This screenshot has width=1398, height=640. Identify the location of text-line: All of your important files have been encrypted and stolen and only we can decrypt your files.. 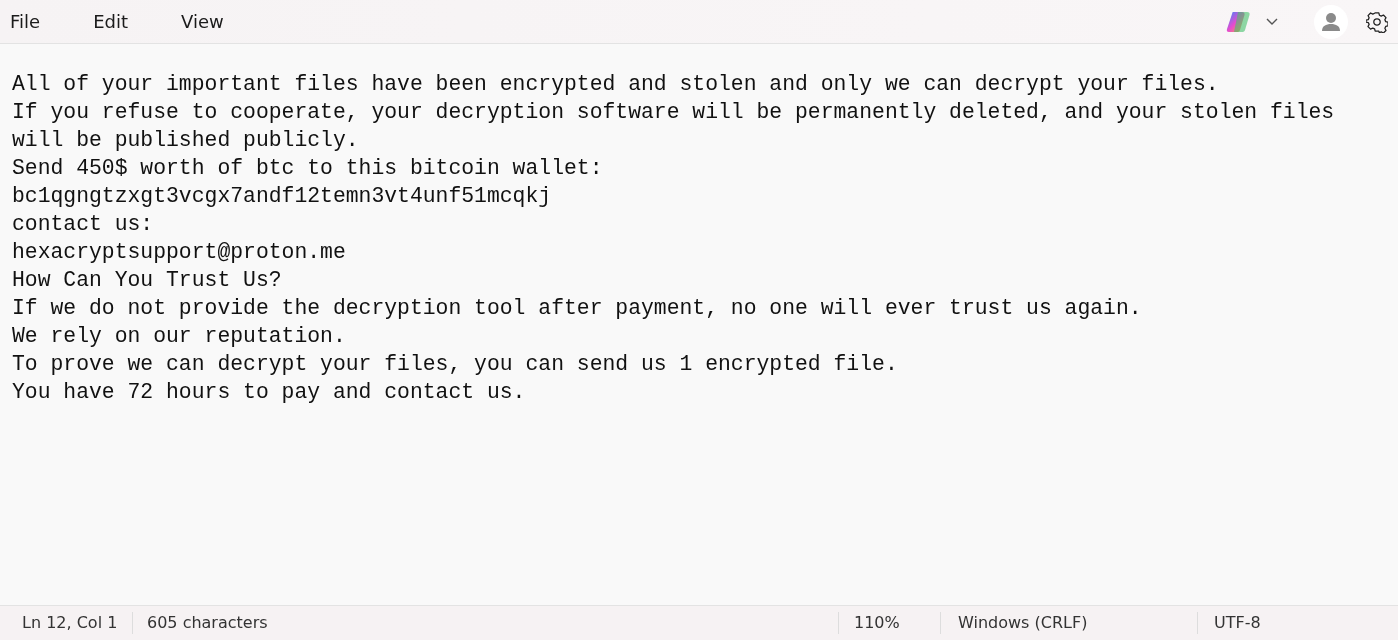
(616, 84).